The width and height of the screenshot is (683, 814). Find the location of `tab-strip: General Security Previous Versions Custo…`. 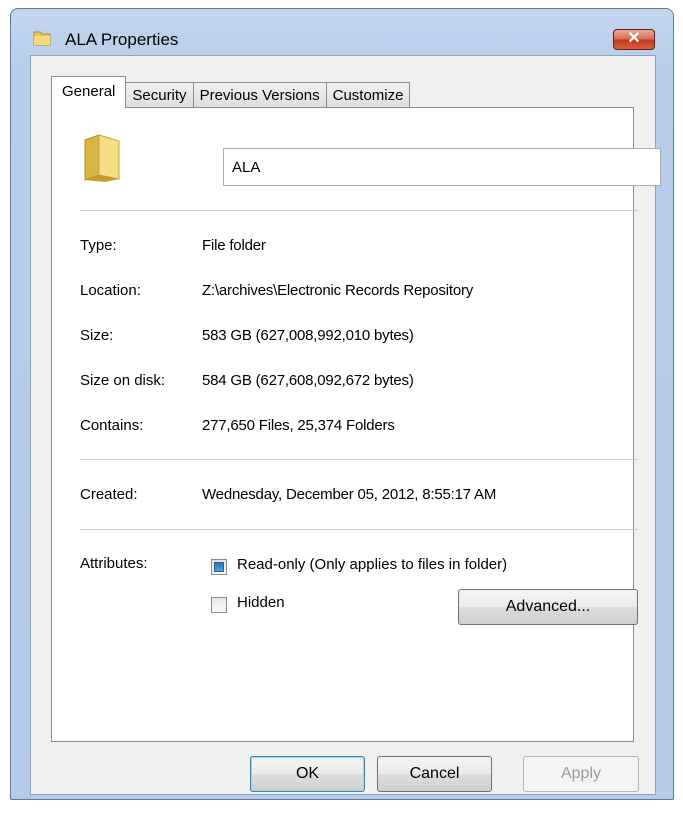

tab-strip: General Security Previous Versions Custo… is located at coordinates (231, 92).